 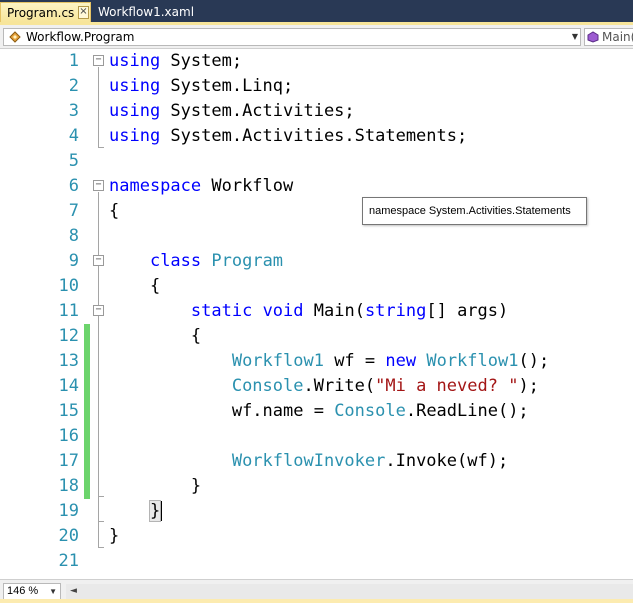 What do you see at coordinates (227, 86) in the screenshot?
I see `code-token: System.Linq;` at bounding box center [227, 86].